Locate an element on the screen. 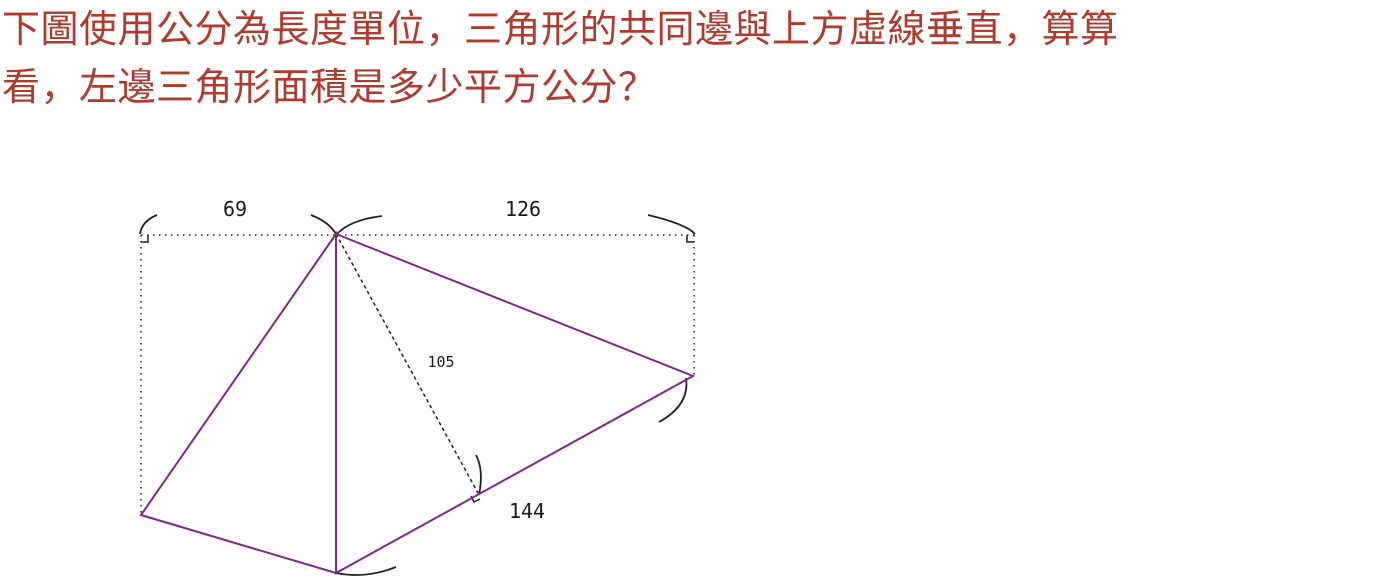 The width and height of the screenshot is (1385, 578). label-height: 105 is located at coordinates (440, 362).